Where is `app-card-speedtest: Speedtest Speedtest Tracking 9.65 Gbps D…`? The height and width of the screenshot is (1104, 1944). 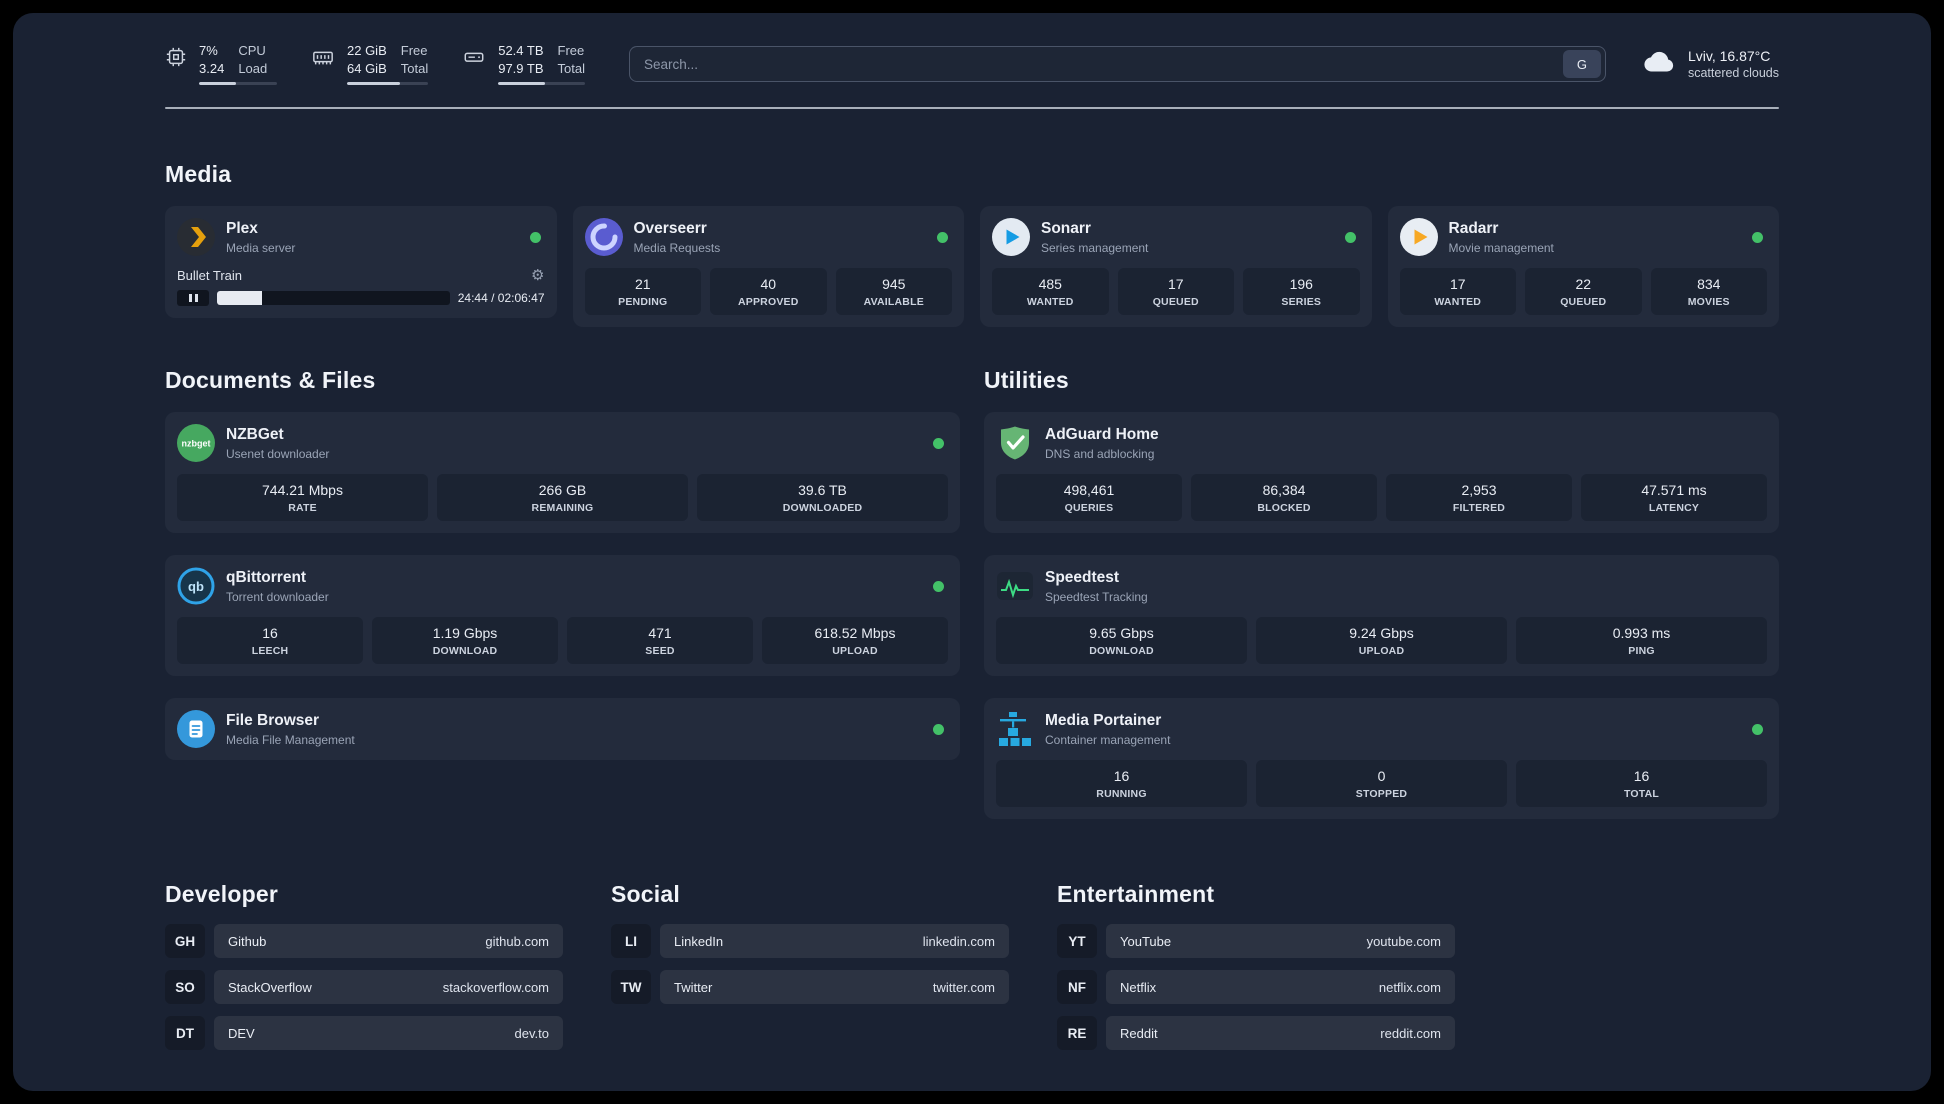 app-card-speedtest: Speedtest Speedtest Tracking 9.65 Gbps D… is located at coordinates (1381, 615).